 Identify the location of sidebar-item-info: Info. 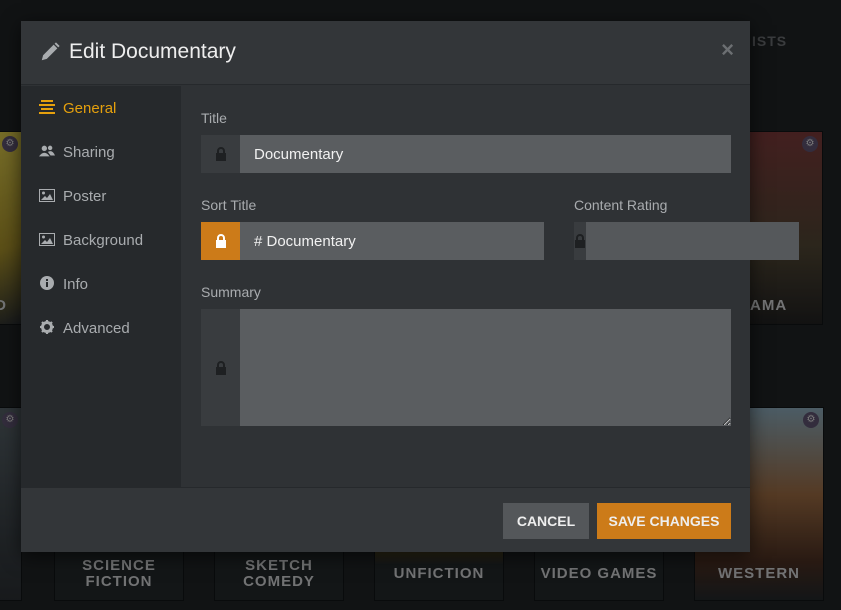
(101, 284).